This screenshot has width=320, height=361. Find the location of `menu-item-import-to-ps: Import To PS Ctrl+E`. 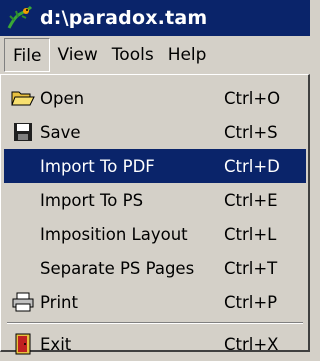

menu-item-import-to-ps: Import To PS Ctrl+E is located at coordinates (155, 200).